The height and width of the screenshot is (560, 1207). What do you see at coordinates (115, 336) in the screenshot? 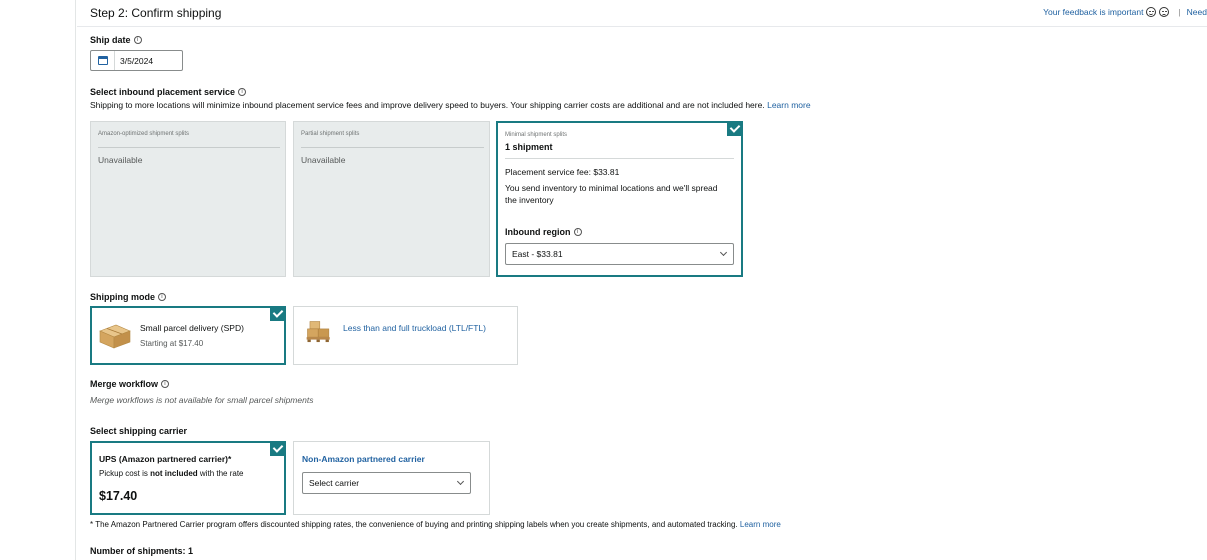
I see `parcel-box-icon` at bounding box center [115, 336].